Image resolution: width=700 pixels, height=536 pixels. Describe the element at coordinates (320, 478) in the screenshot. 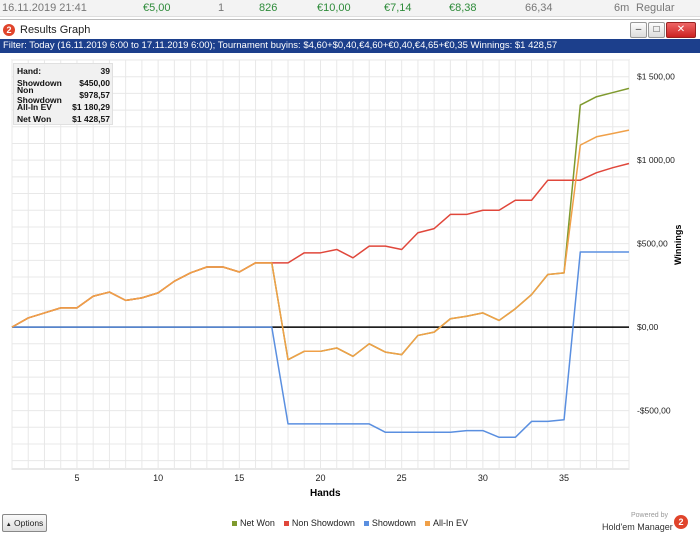

I see `x-tick-label: 20` at that location.